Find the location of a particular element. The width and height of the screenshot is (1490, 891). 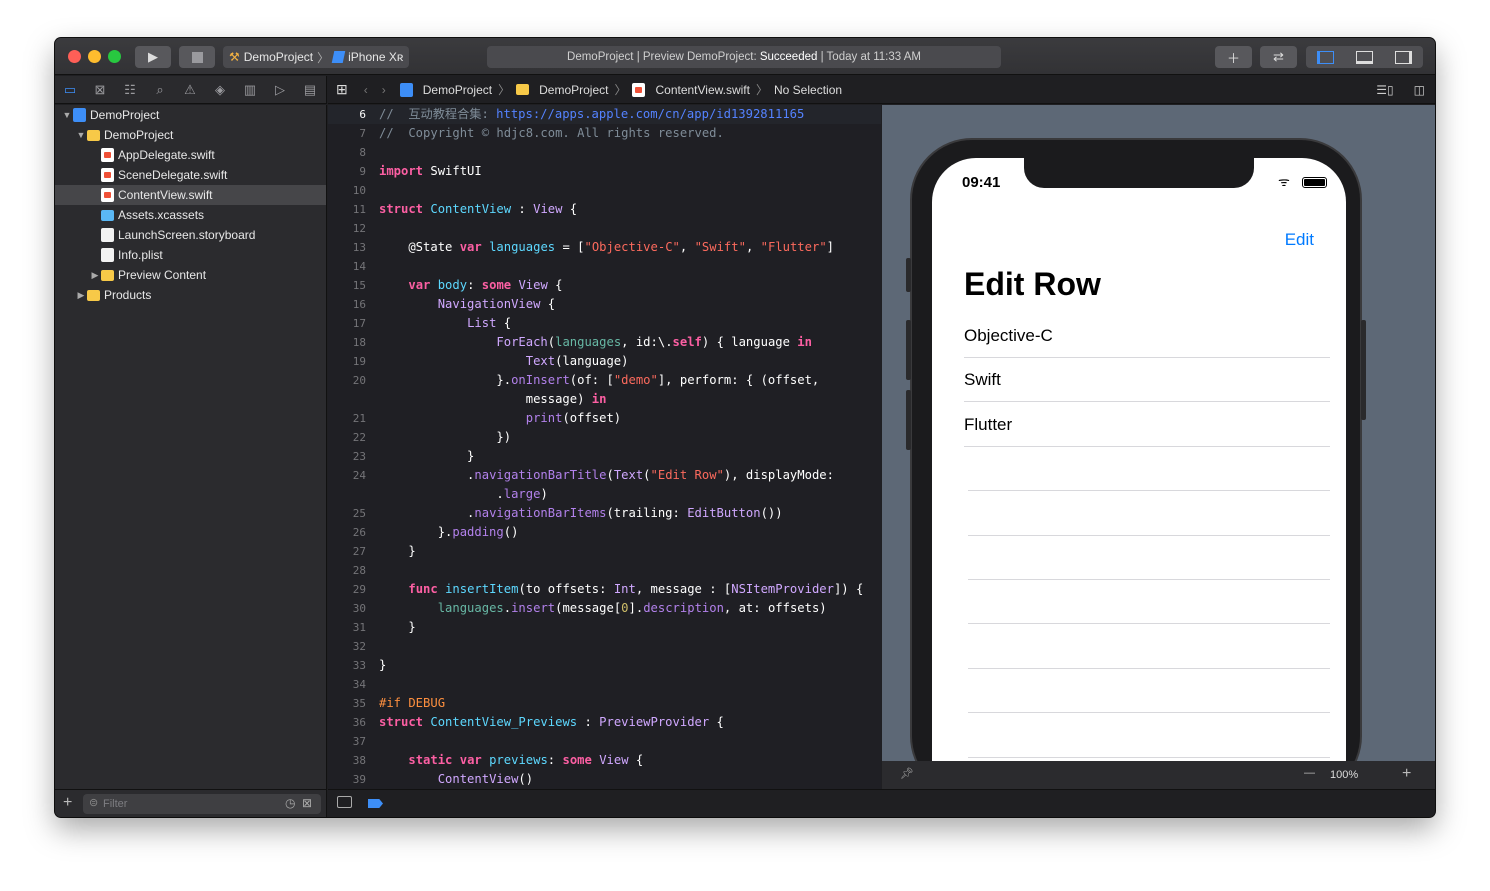

breakpoint-icon: ▷ is located at coordinates (280, 90).